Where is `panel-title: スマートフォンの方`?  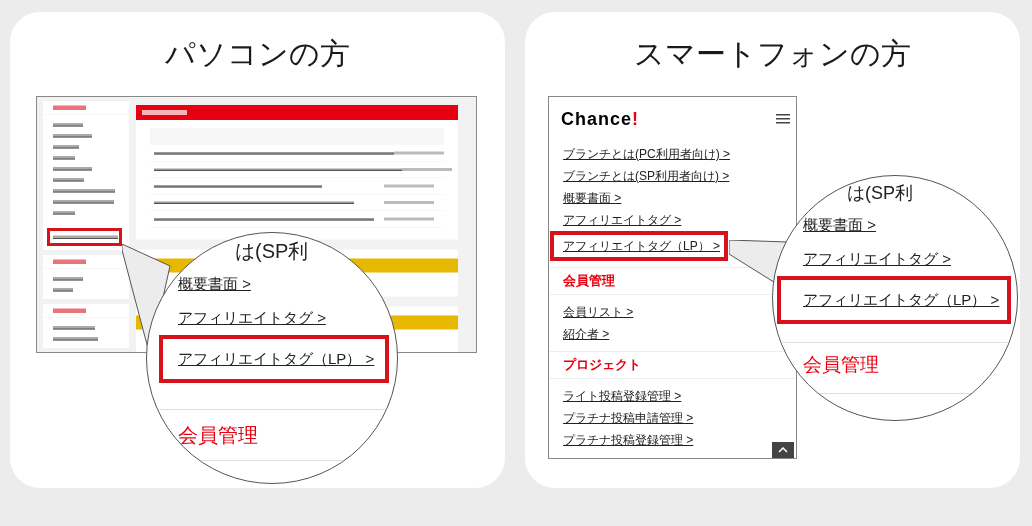
panel-title: スマートフォンの方 is located at coordinates (772, 54).